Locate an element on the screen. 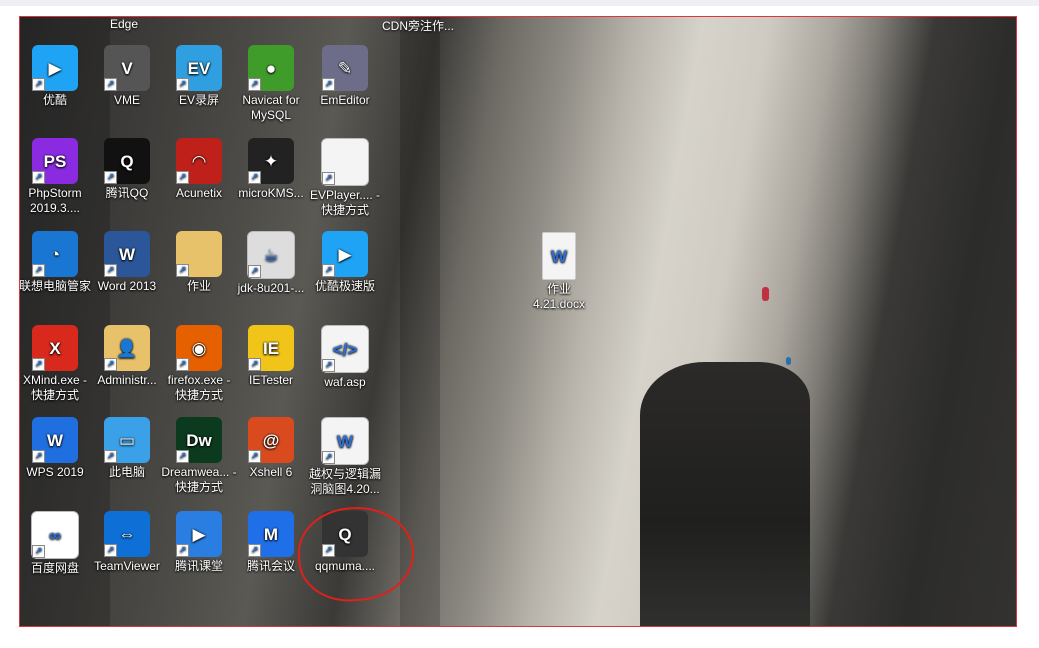 This screenshot has width=1039, height=648. desktop-icon: ◉ ↗ firefox.exe - 快捷方式 is located at coordinates (199, 364).